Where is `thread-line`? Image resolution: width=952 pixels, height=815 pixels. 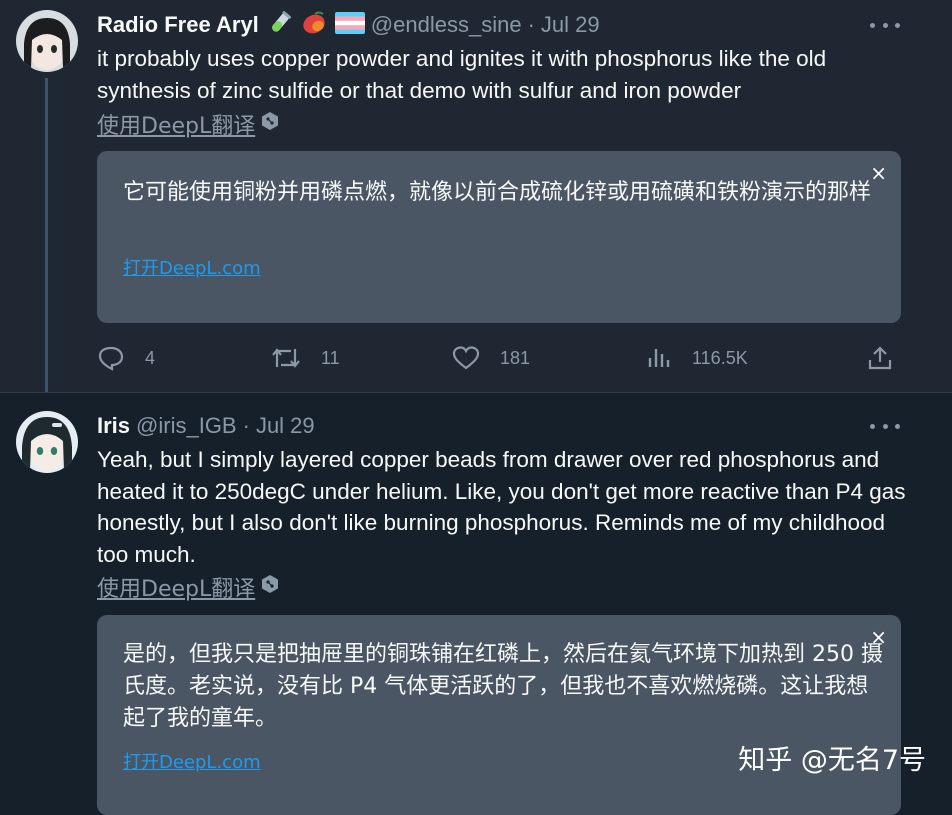
thread-line is located at coordinates (46, 237).